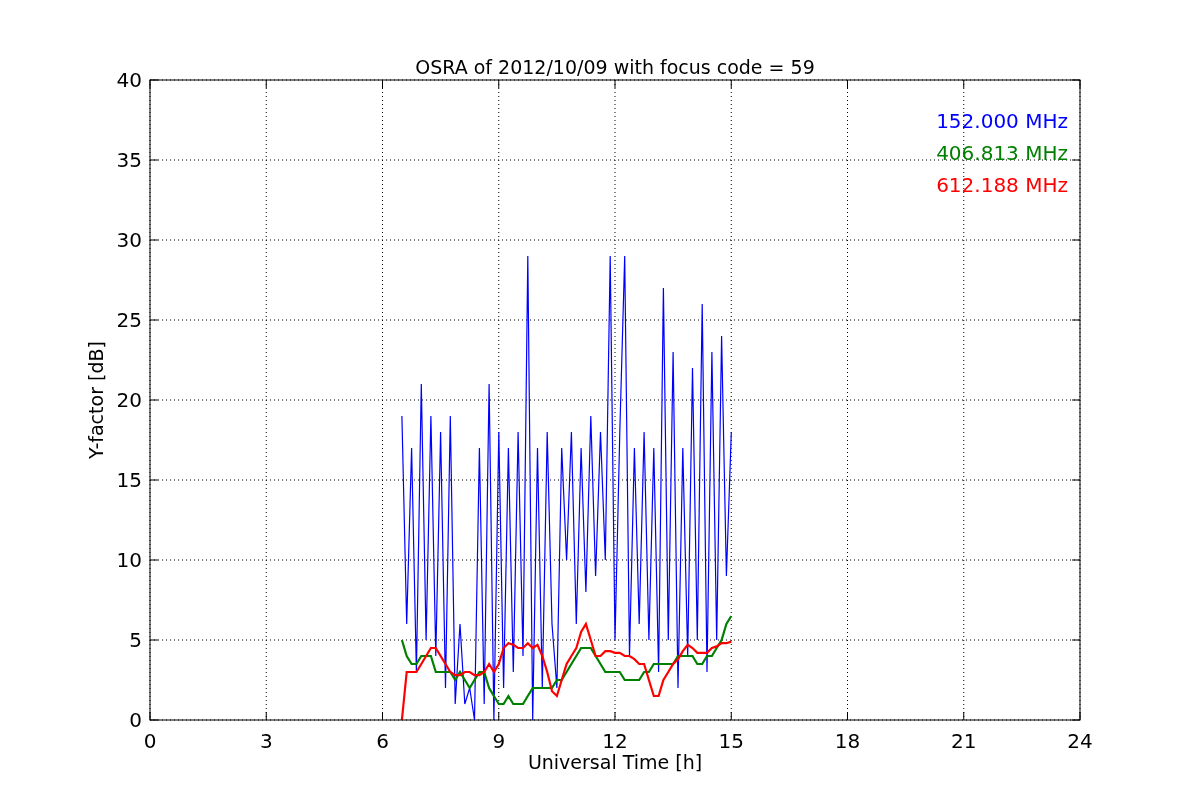  Describe the element at coordinates (615, 67) in the screenshot. I see `chart-title: OSRA of 2012/10/09 with focus code = 59` at that location.